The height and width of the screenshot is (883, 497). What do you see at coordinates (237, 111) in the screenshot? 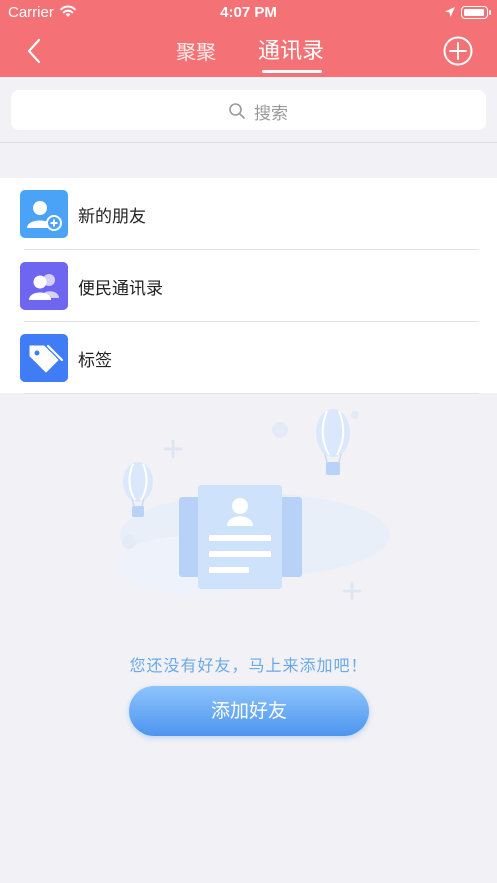
I see `search-icon` at bounding box center [237, 111].